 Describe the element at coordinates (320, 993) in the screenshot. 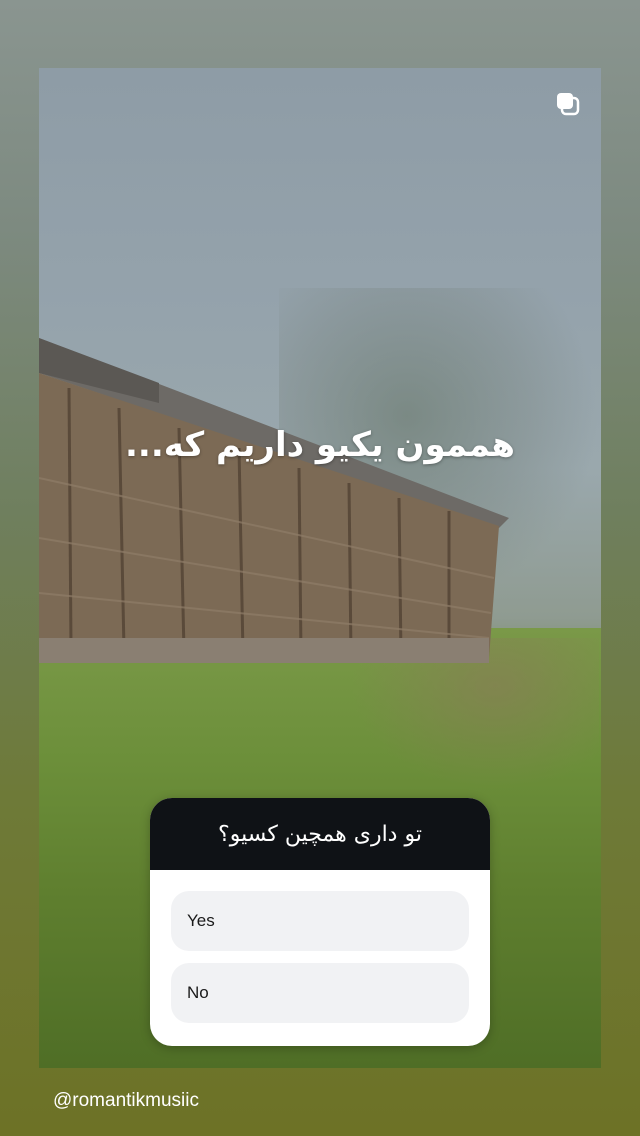

I see `poll-option-no: No` at that location.